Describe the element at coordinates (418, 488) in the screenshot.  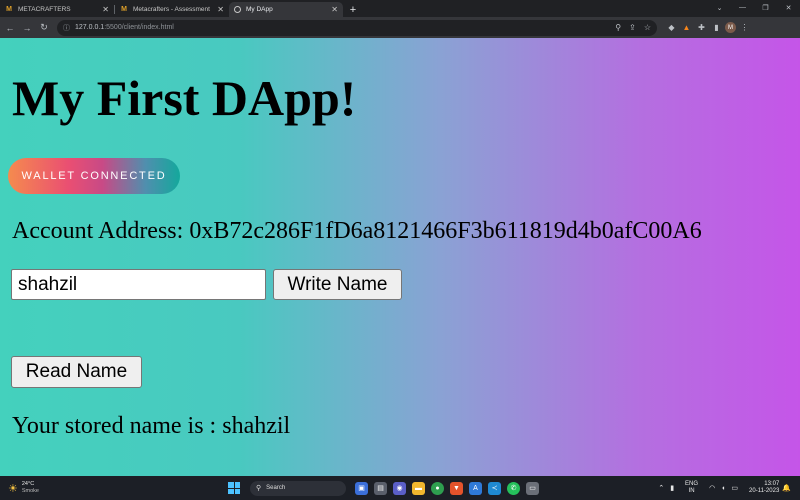
I see `file-explorer-icon: ▬` at that location.